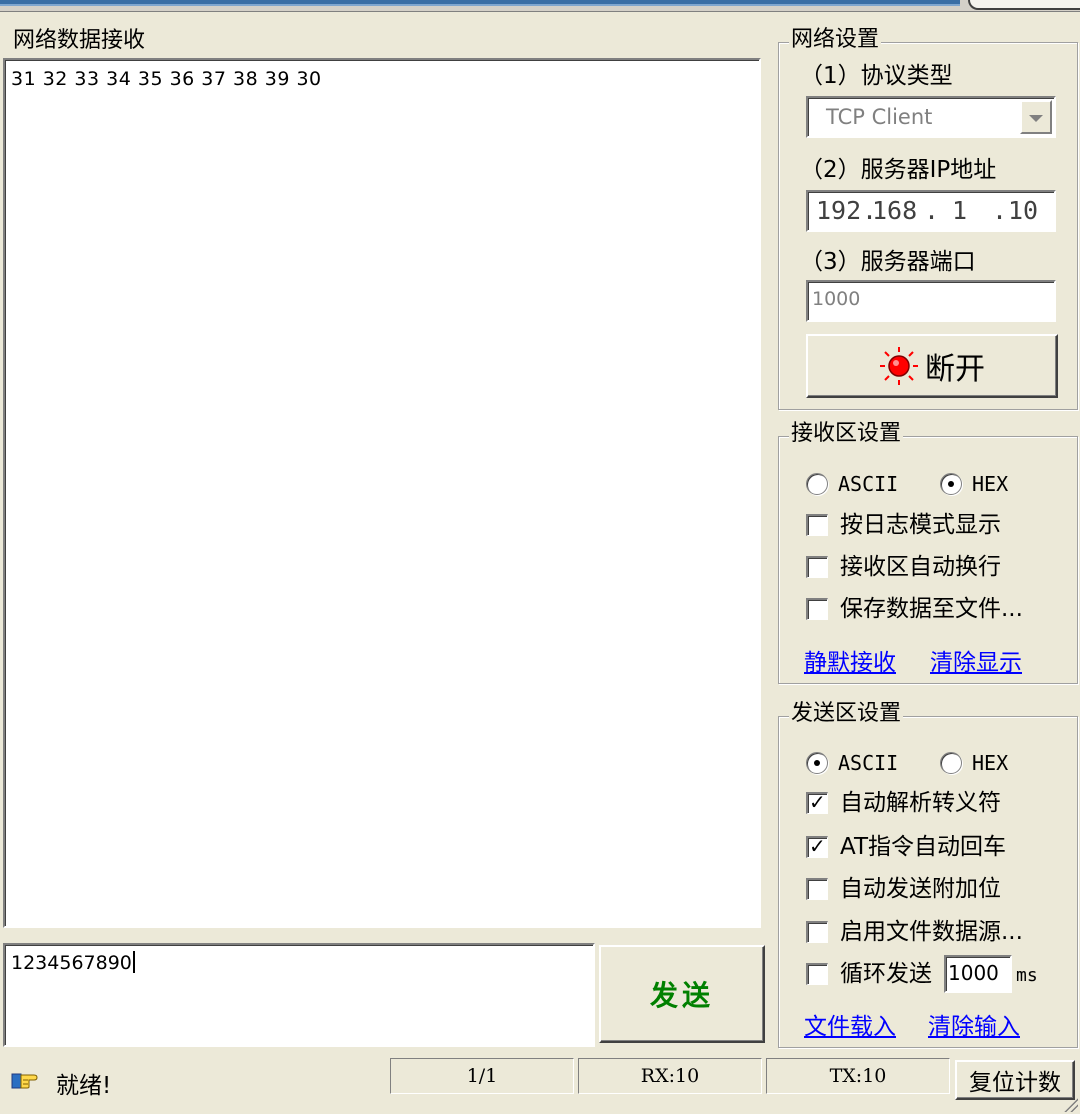 The image size is (1080, 1114). I want to click on loop-interval-input: 1000, so click(978, 974).